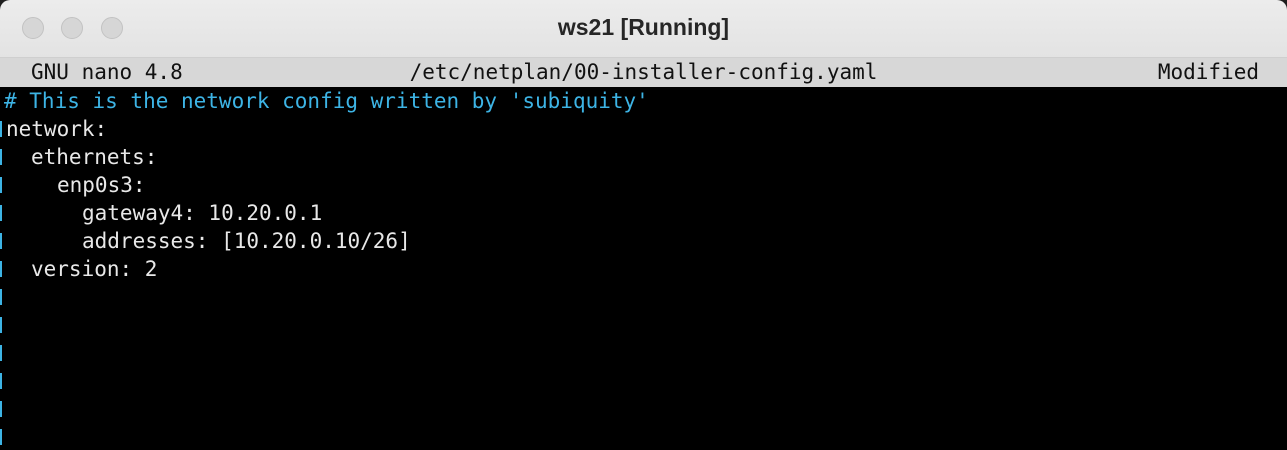  Describe the element at coordinates (246, 241) in the screenshot. I see `file-line-text: addresses: [10.20.0.10/26]` at that location.